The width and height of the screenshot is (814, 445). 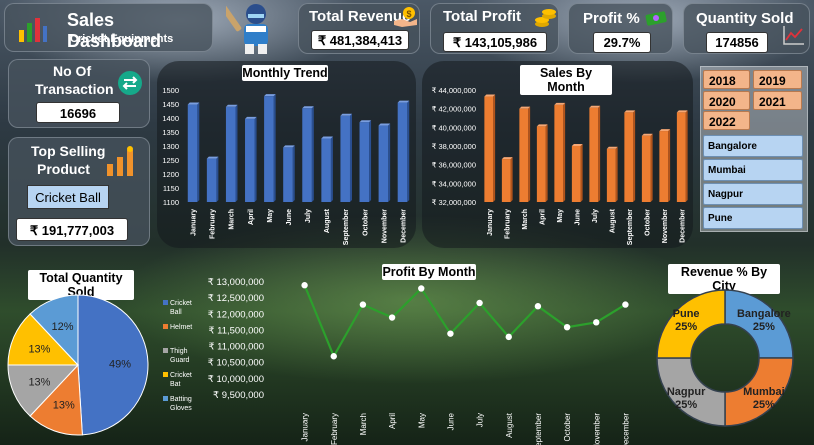 What do you see at coordinates (170, 118) in the screenshot?
I see `y-tick-label: 1400` at bounding box center [170, 118].